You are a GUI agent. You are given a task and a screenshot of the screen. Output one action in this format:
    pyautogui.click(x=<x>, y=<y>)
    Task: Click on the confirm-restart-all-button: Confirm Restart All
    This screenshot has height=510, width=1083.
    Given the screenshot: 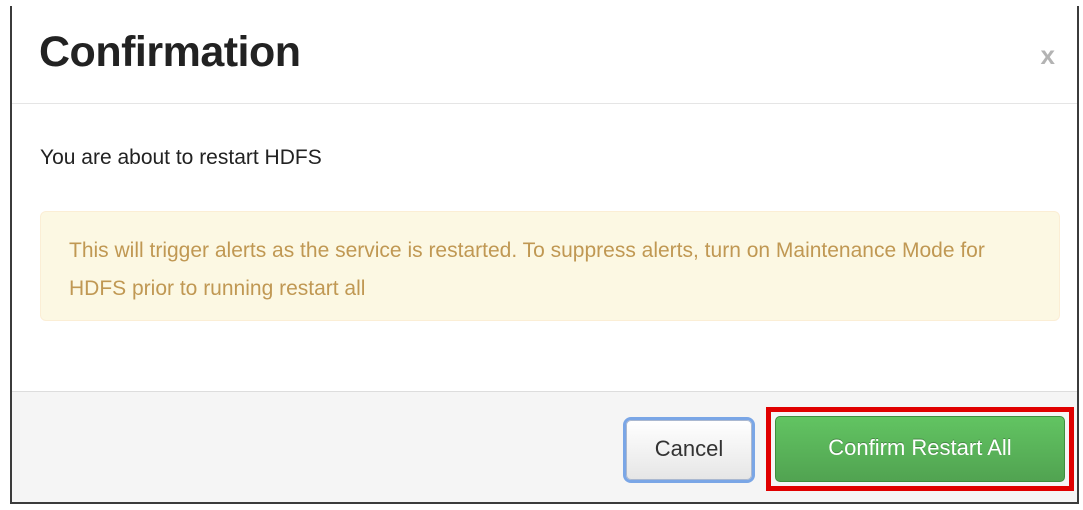 What is the action you would take?
    pyautogui.click(x=920, y=449)
    